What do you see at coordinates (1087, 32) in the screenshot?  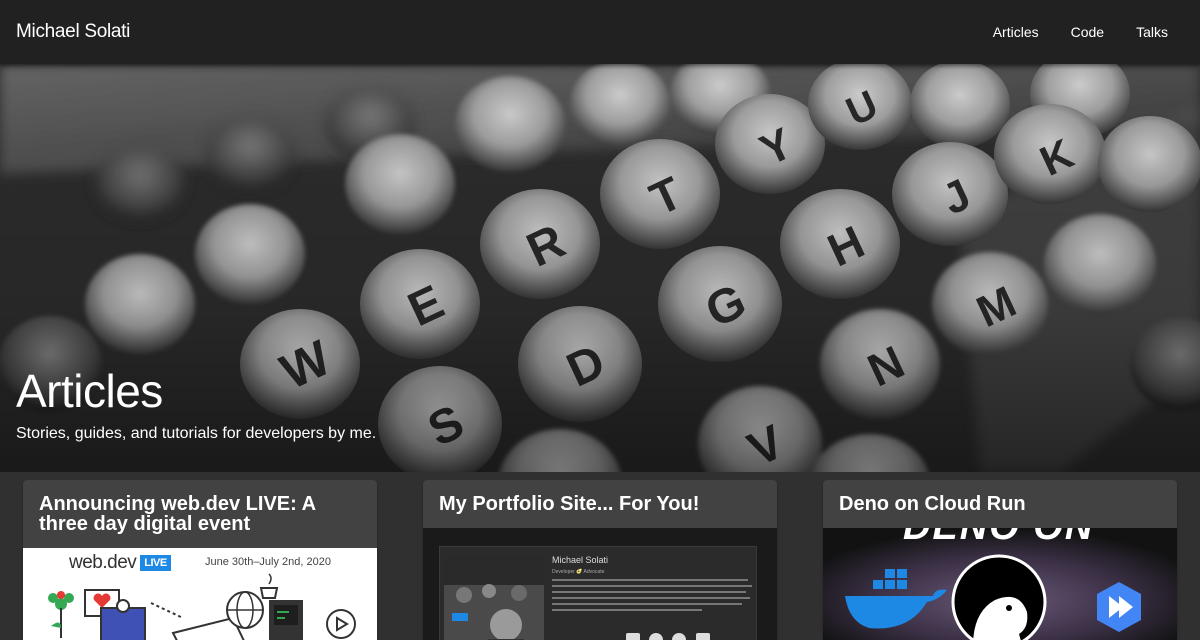 I see `nav-link-code: Code` at bounding box center [1087, 32].